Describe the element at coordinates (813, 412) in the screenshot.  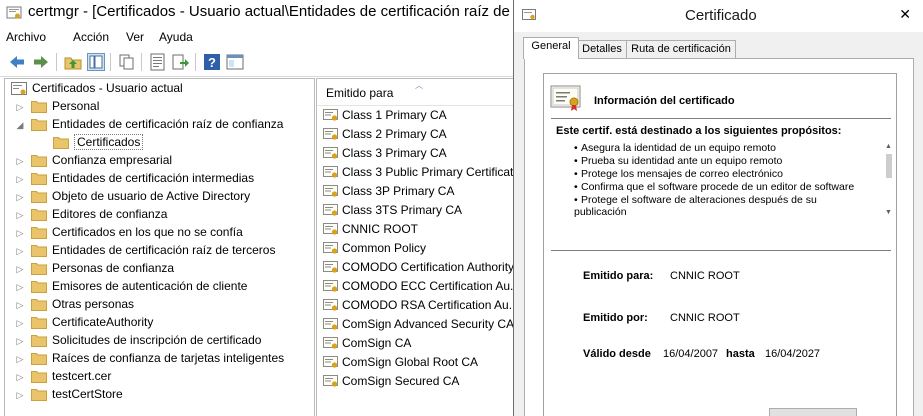
I see `issuer-statement-button` at that location.